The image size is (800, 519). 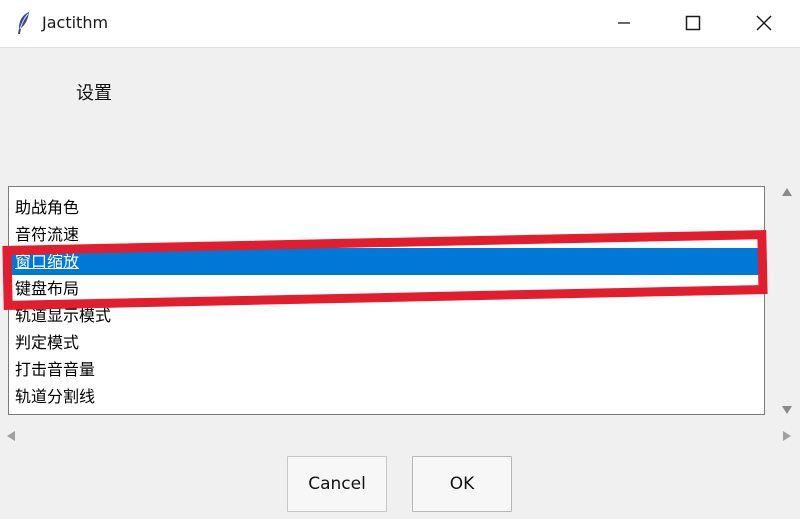 I want to click on list-item-selected: 窗口缩放, so click(x=386, y=261).